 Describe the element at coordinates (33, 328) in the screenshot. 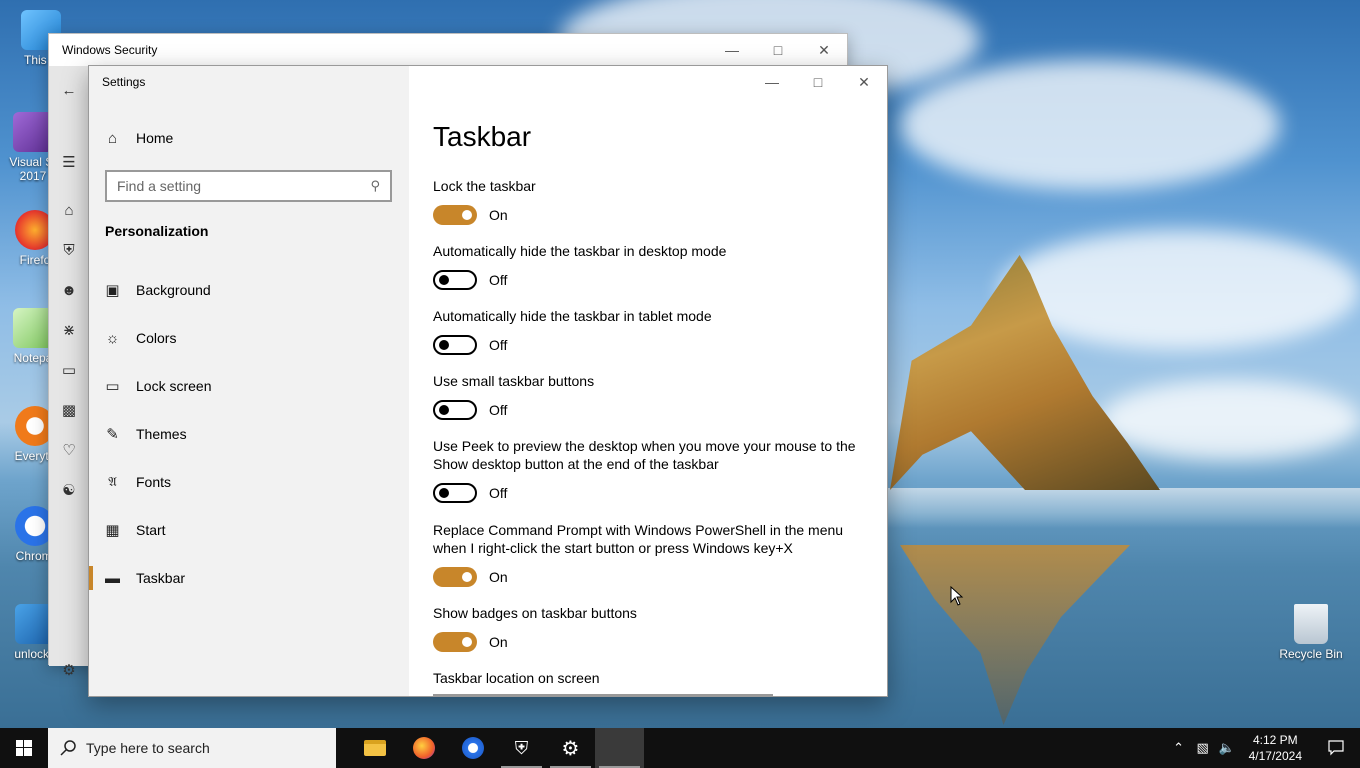

I see `notepad-icon` at that location.